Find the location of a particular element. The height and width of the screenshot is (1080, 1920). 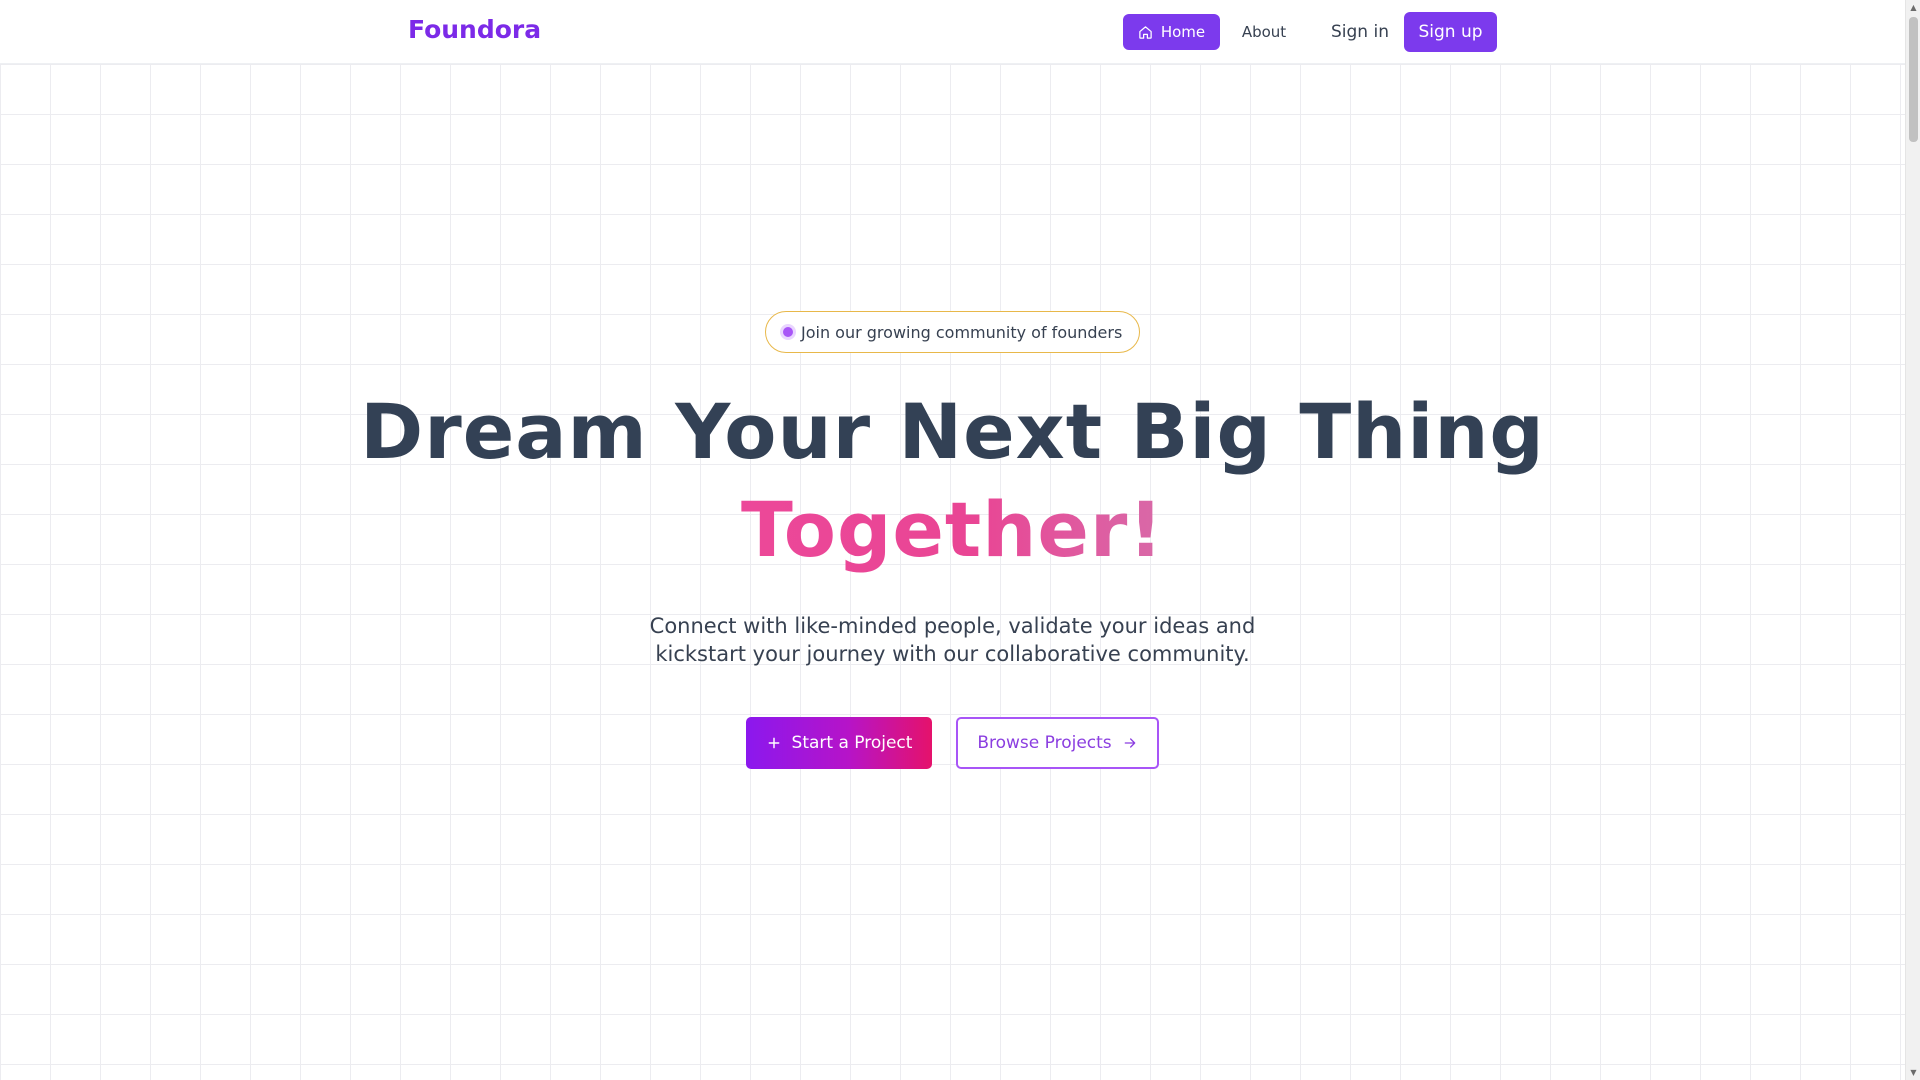

brand-logo: Foundora is located at coordinates (474, 29).